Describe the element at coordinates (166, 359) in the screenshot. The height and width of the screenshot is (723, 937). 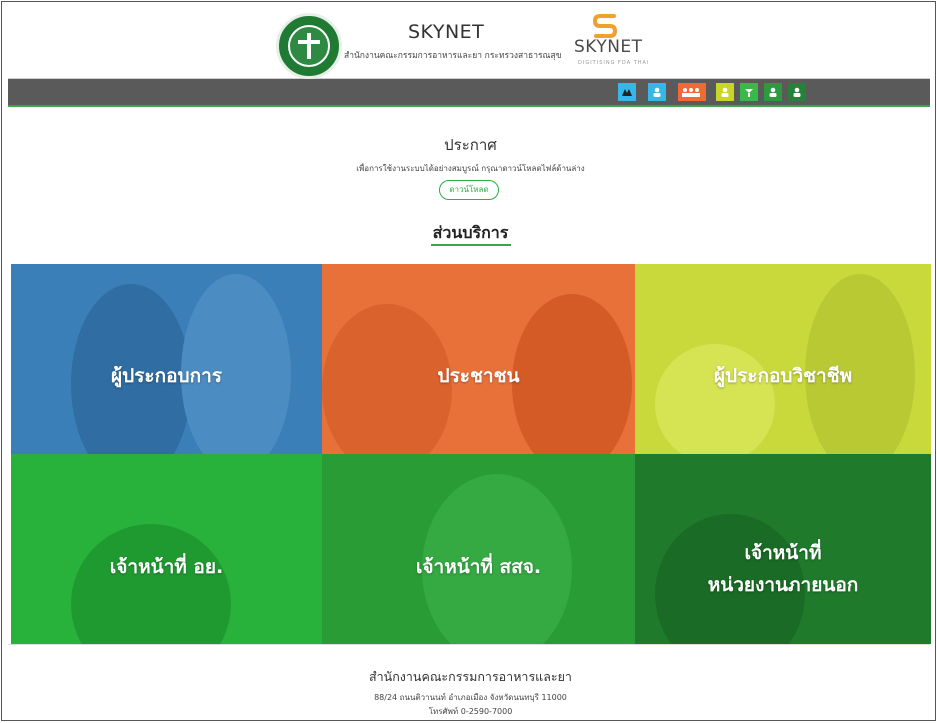
I see `tile-entrepreneur: ผู้ประกอบการ` at that location.